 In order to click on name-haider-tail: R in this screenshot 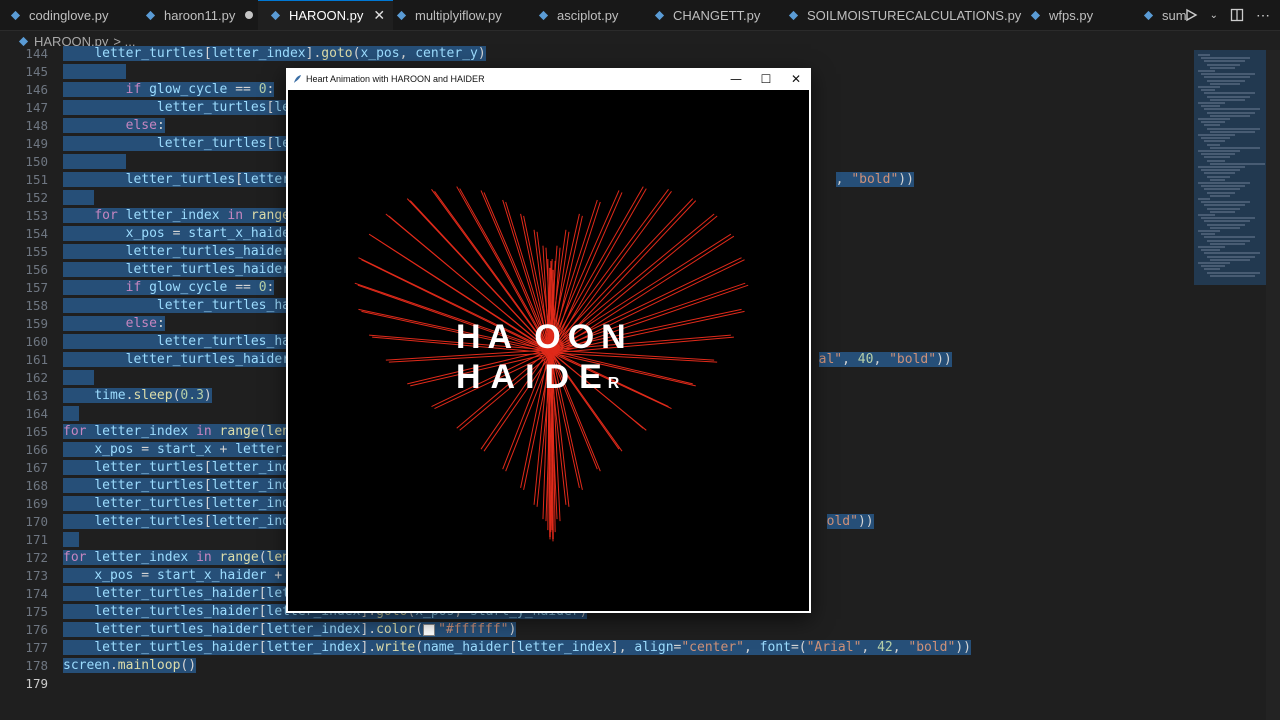, I will do `click(618, 383)`.